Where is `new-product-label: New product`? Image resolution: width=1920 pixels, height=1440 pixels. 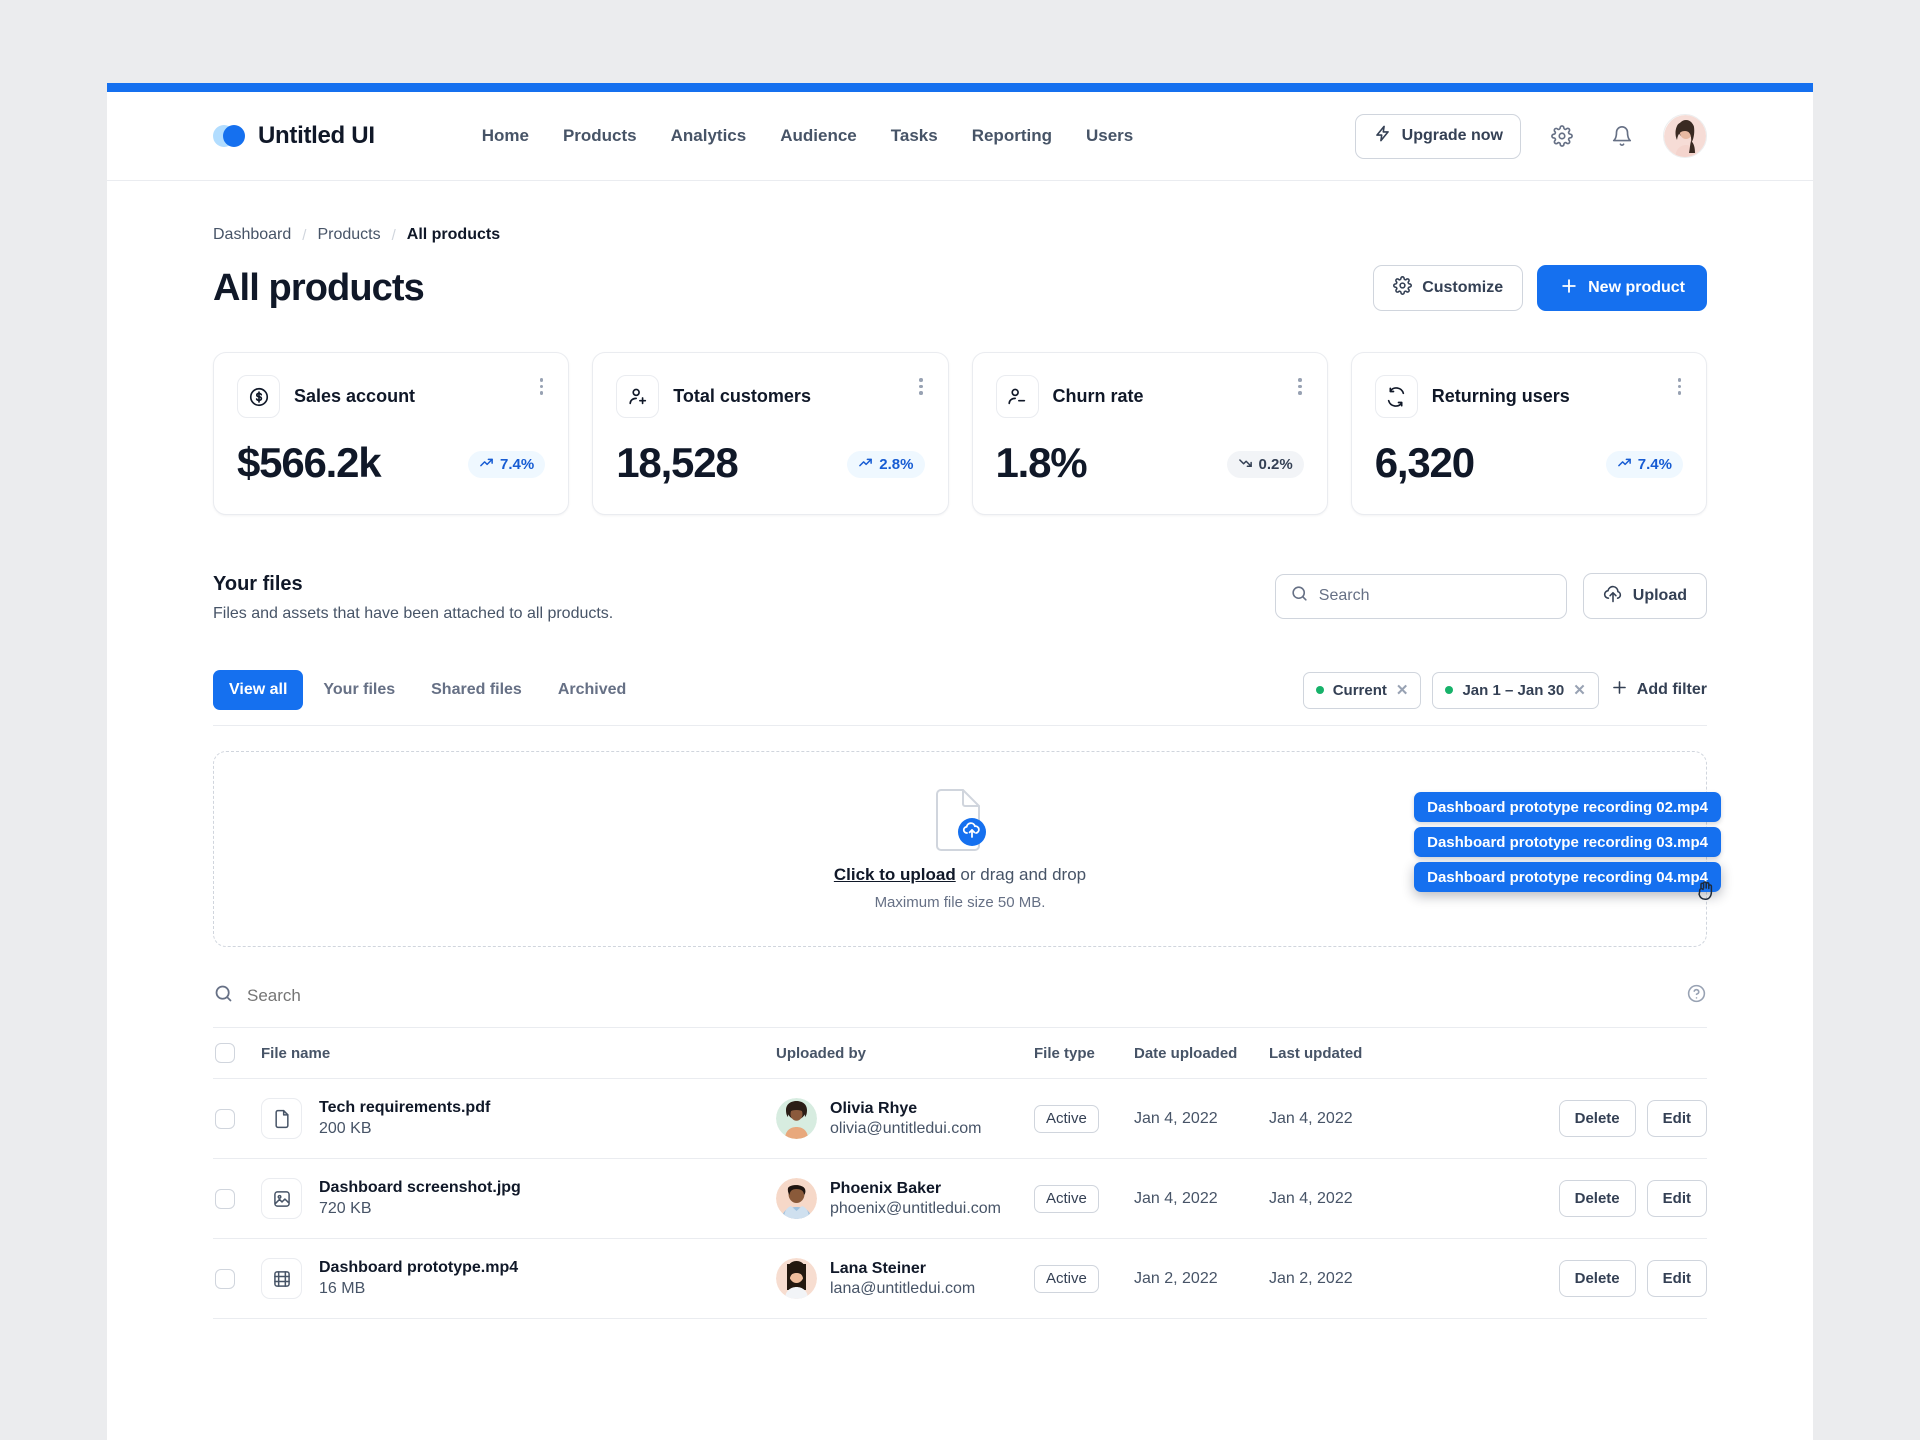 new-product-label: New product is located at coordinates (1636, 287).